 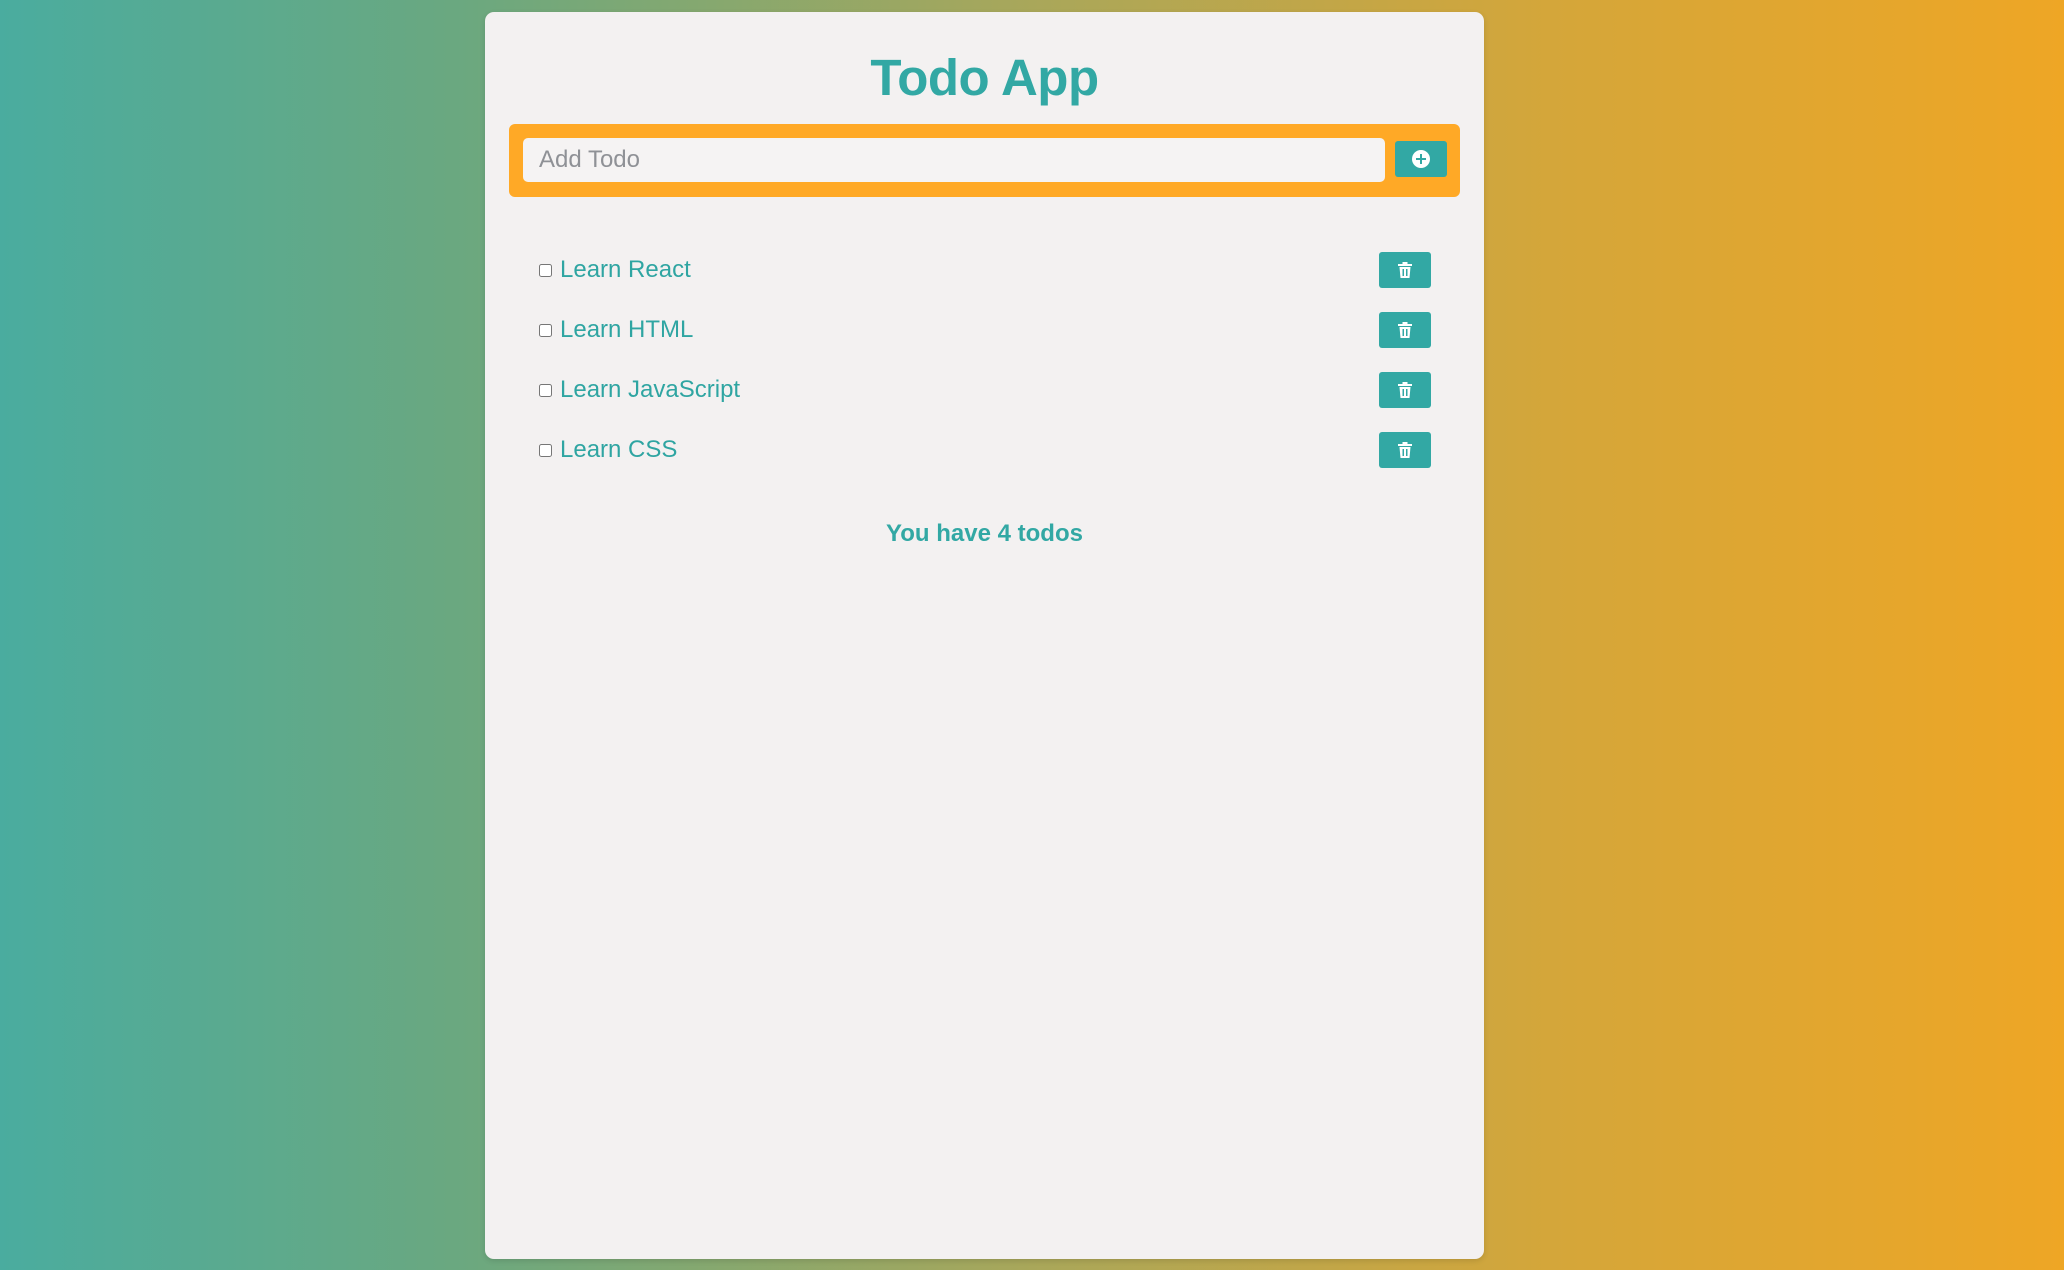 What do you see at coordinates (985, 270) in the screenshot?
I see `todo-item: Learn React` at bounding box center [985, 270].